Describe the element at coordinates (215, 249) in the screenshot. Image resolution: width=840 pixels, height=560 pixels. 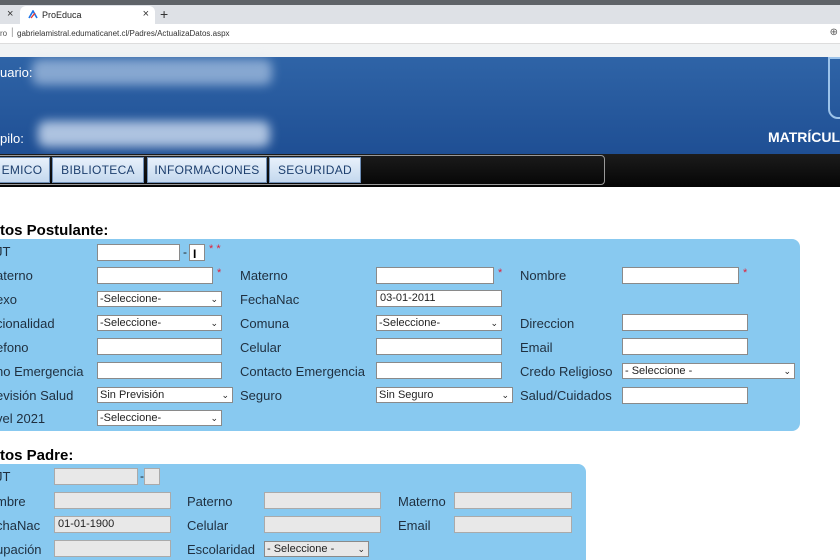
I see `required-marker: * *` at that location.